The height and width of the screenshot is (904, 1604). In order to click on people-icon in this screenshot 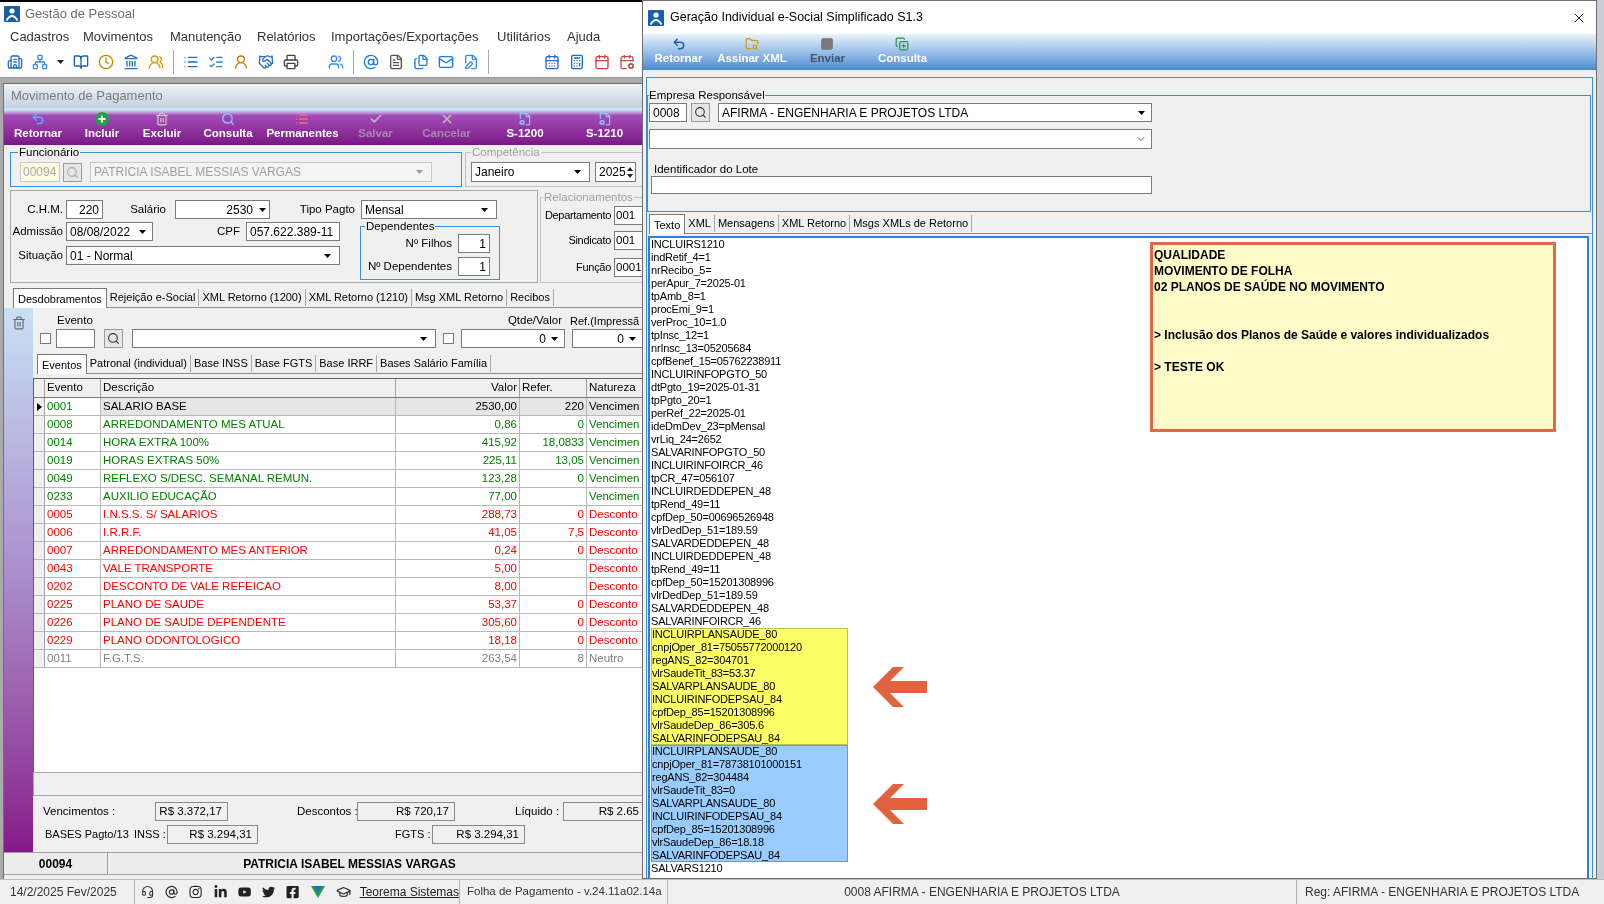, I will do `click(156, 61)`.